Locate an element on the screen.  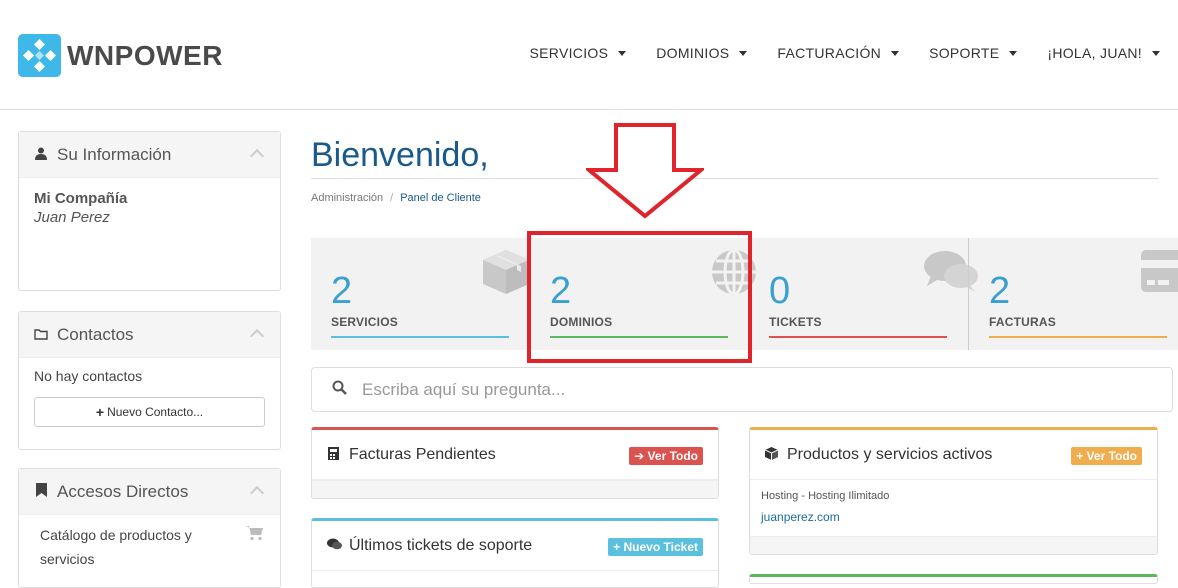
card-active-products-title: Productos y servicios activos is located at coordinates (890, 454).